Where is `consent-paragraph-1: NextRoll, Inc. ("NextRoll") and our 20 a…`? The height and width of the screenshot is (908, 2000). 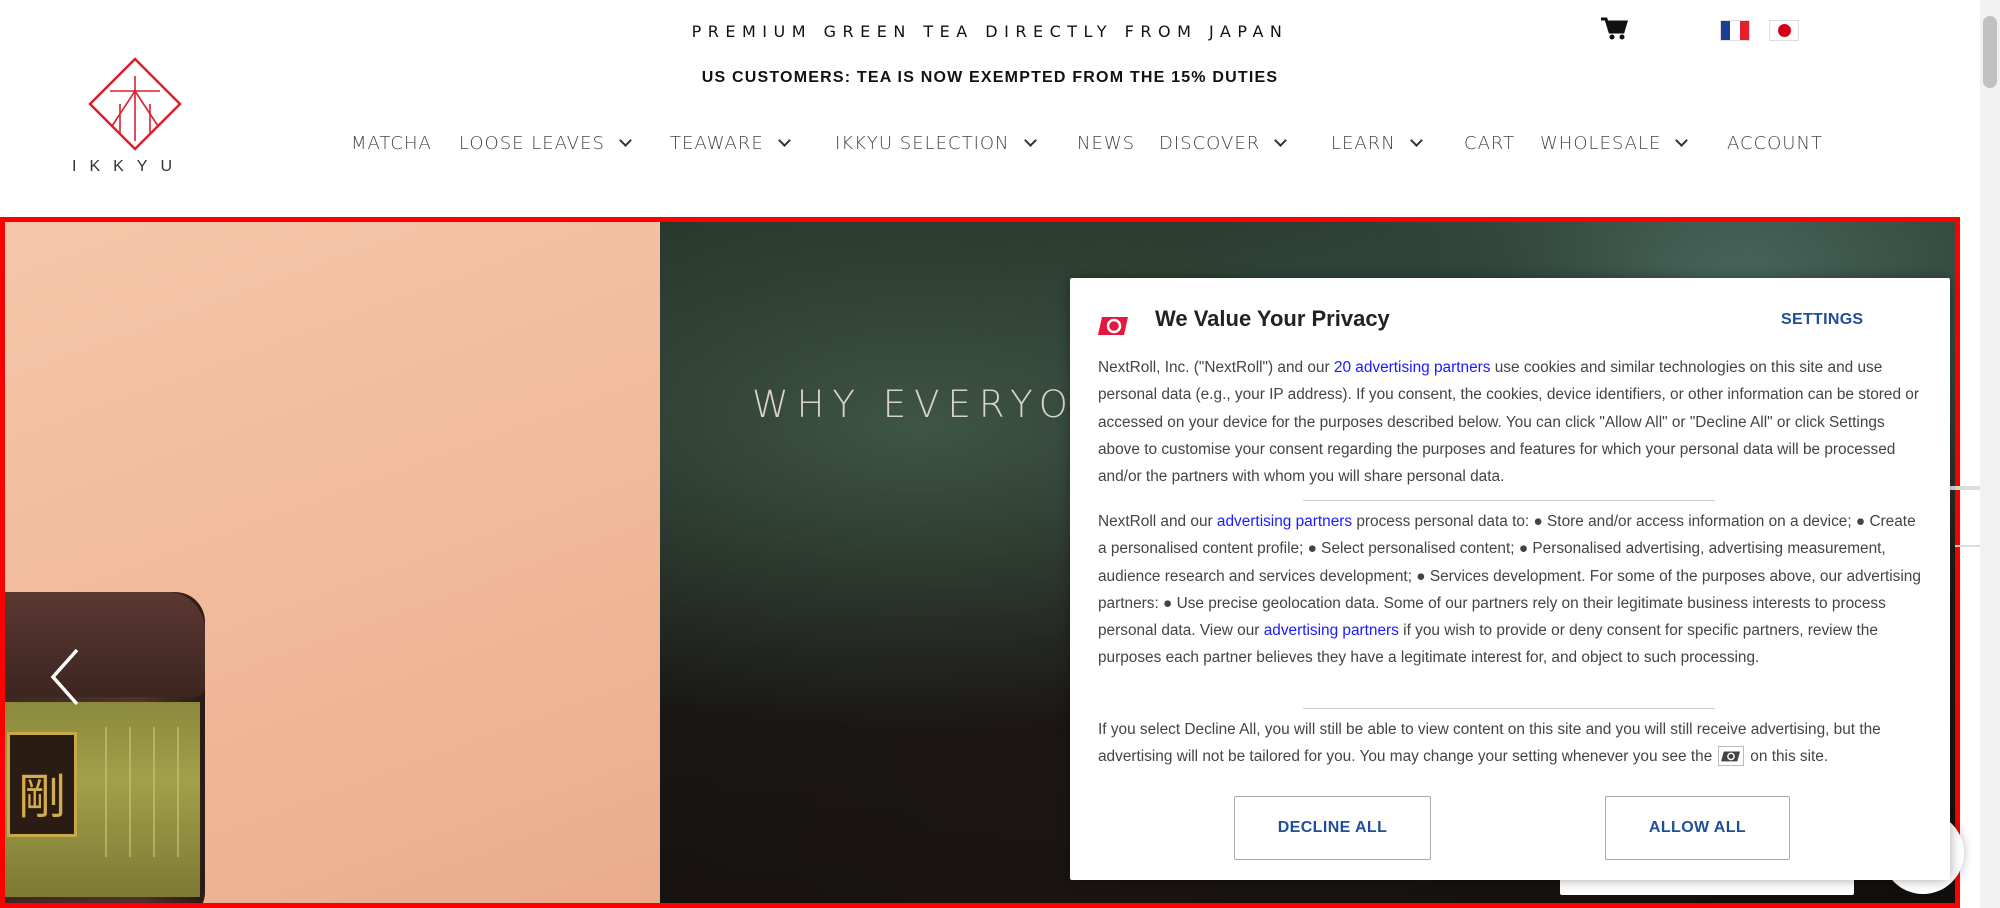 consent-paragraph-1: NextRoll, Inc. ("NextRoll") and our 20 a… is located at coordinates (1508, 422).